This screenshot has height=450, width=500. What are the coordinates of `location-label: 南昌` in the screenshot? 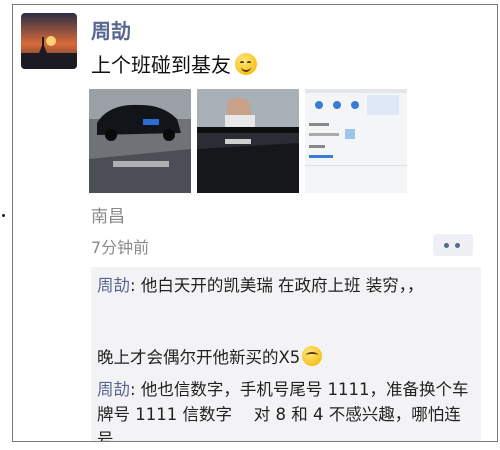 It's located at (108, 214).